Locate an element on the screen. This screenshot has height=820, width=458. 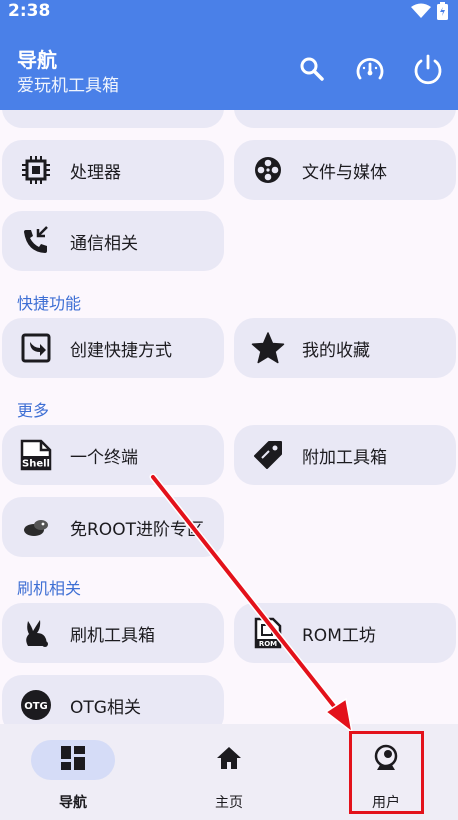
annotation-highlight-box is located at coordinates (386, 772).